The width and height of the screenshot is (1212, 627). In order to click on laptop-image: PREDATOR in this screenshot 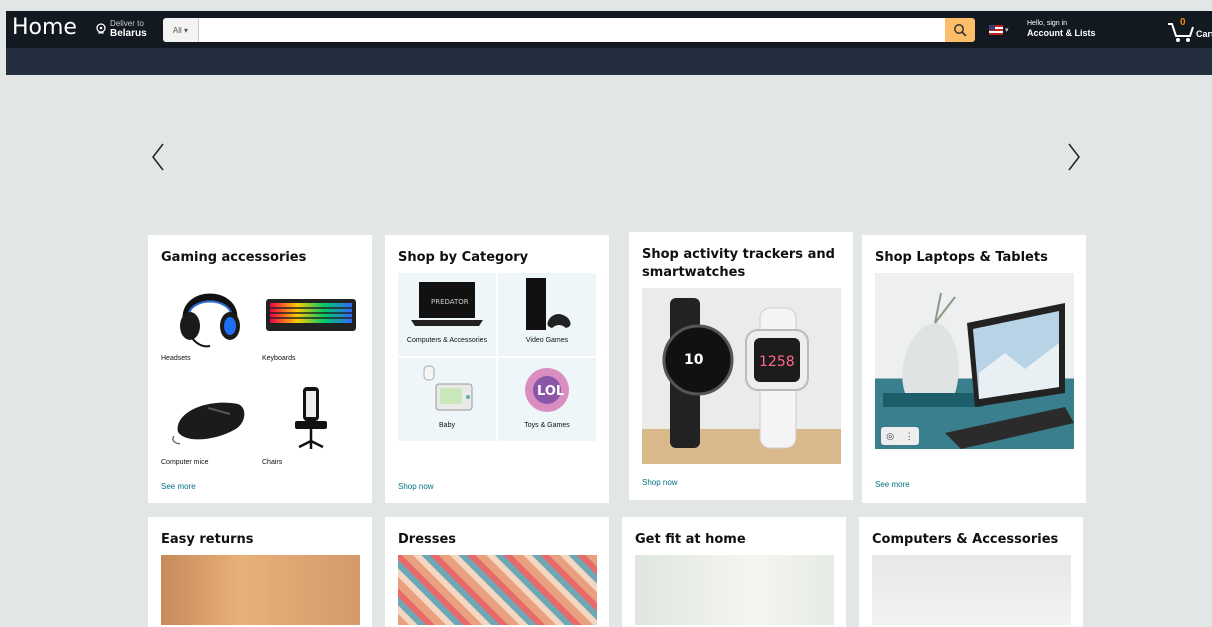, I will do `click(447, 304)`.